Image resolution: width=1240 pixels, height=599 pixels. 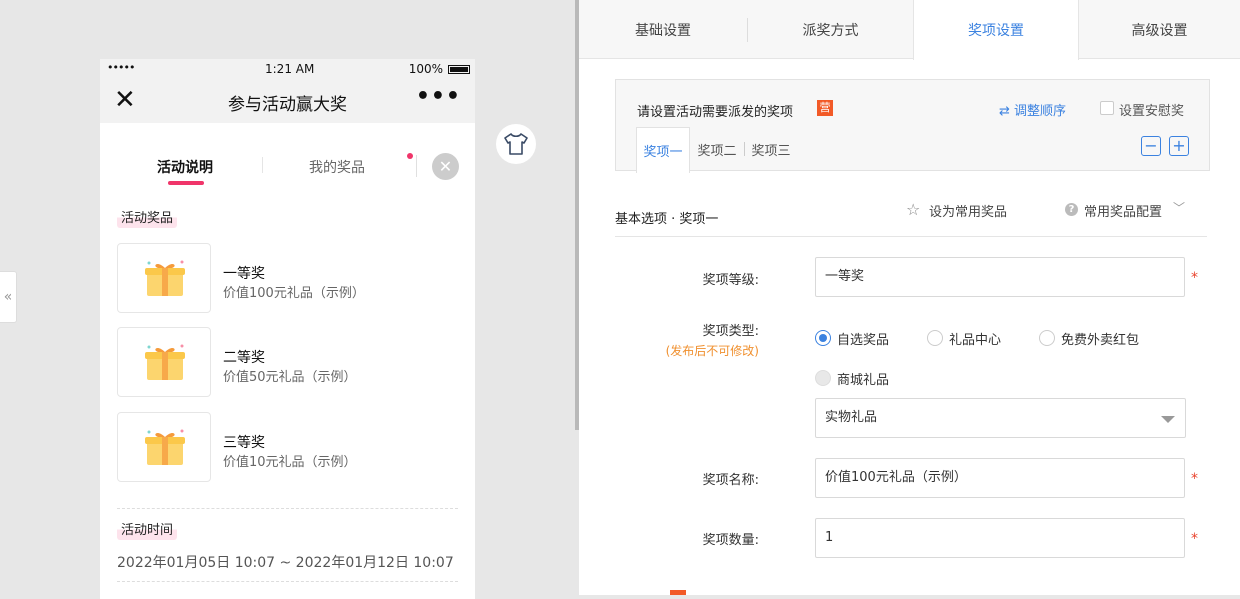 I want to click on battery-icon, so click(x=459, y=69).